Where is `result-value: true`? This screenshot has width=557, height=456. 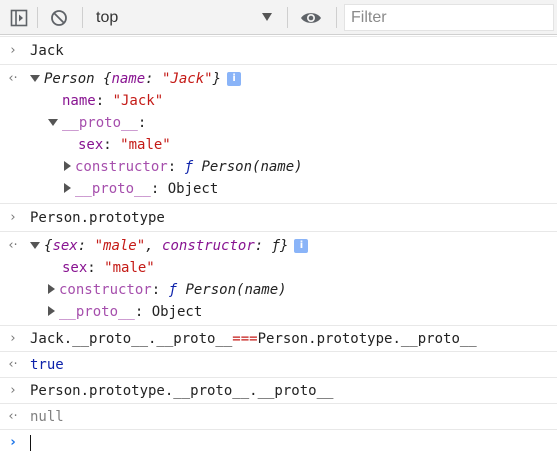
result-value: true is located at coordinates (47, 365).